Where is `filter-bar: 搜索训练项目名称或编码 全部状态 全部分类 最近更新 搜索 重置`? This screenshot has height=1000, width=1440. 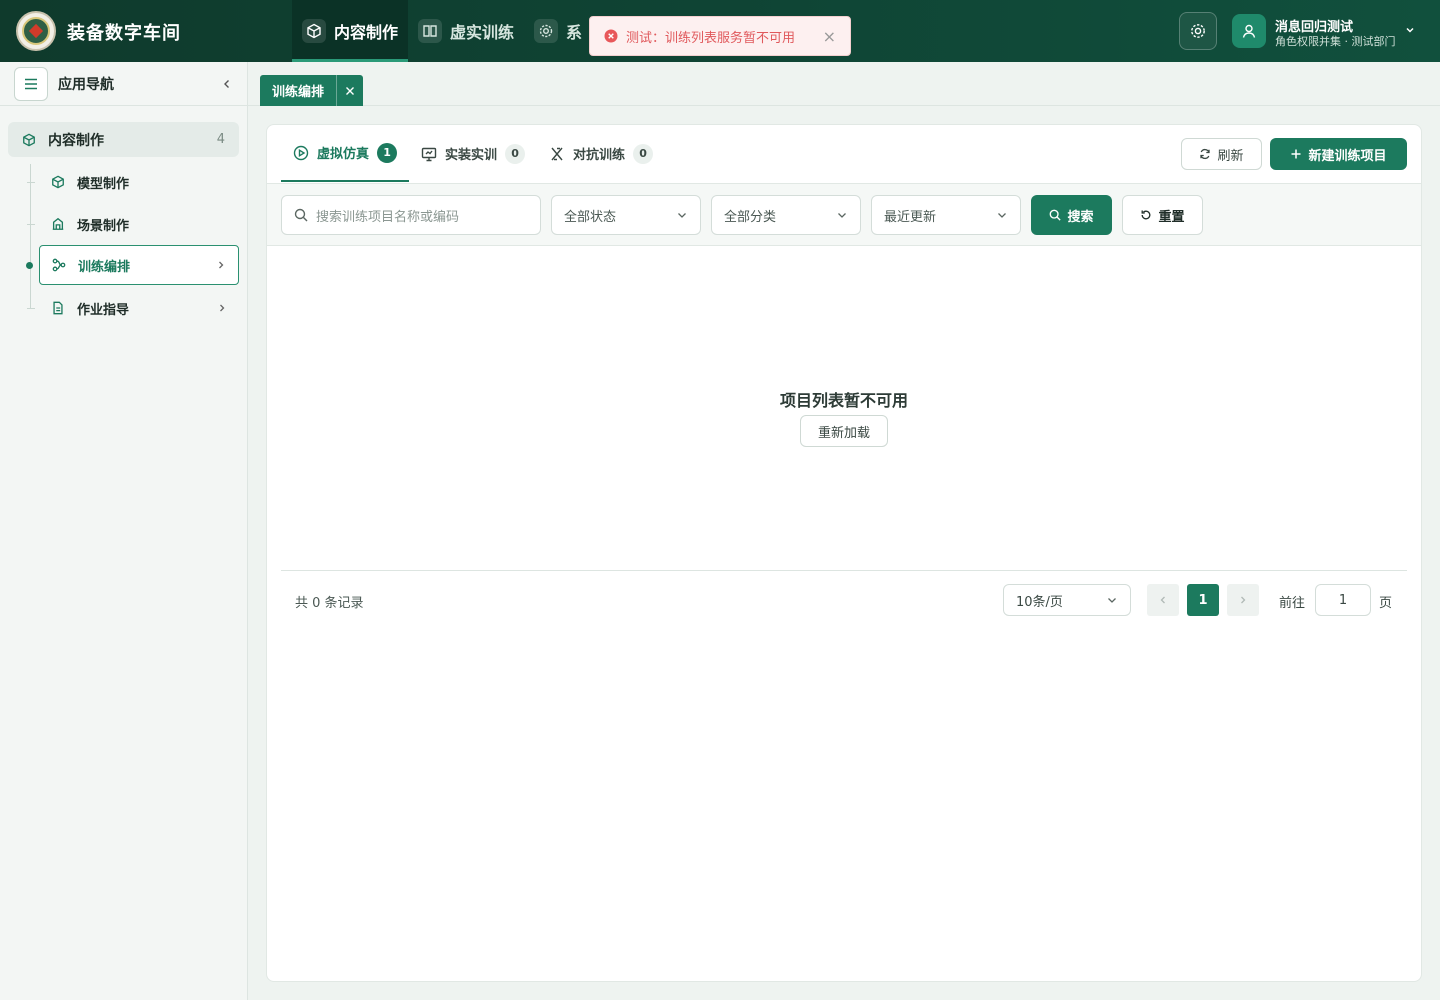
filter-bar: 搜索训练项目名称或编码 全部状态 全部分类 最近更新 搜索 重置 is located at coordinates (844, 214).